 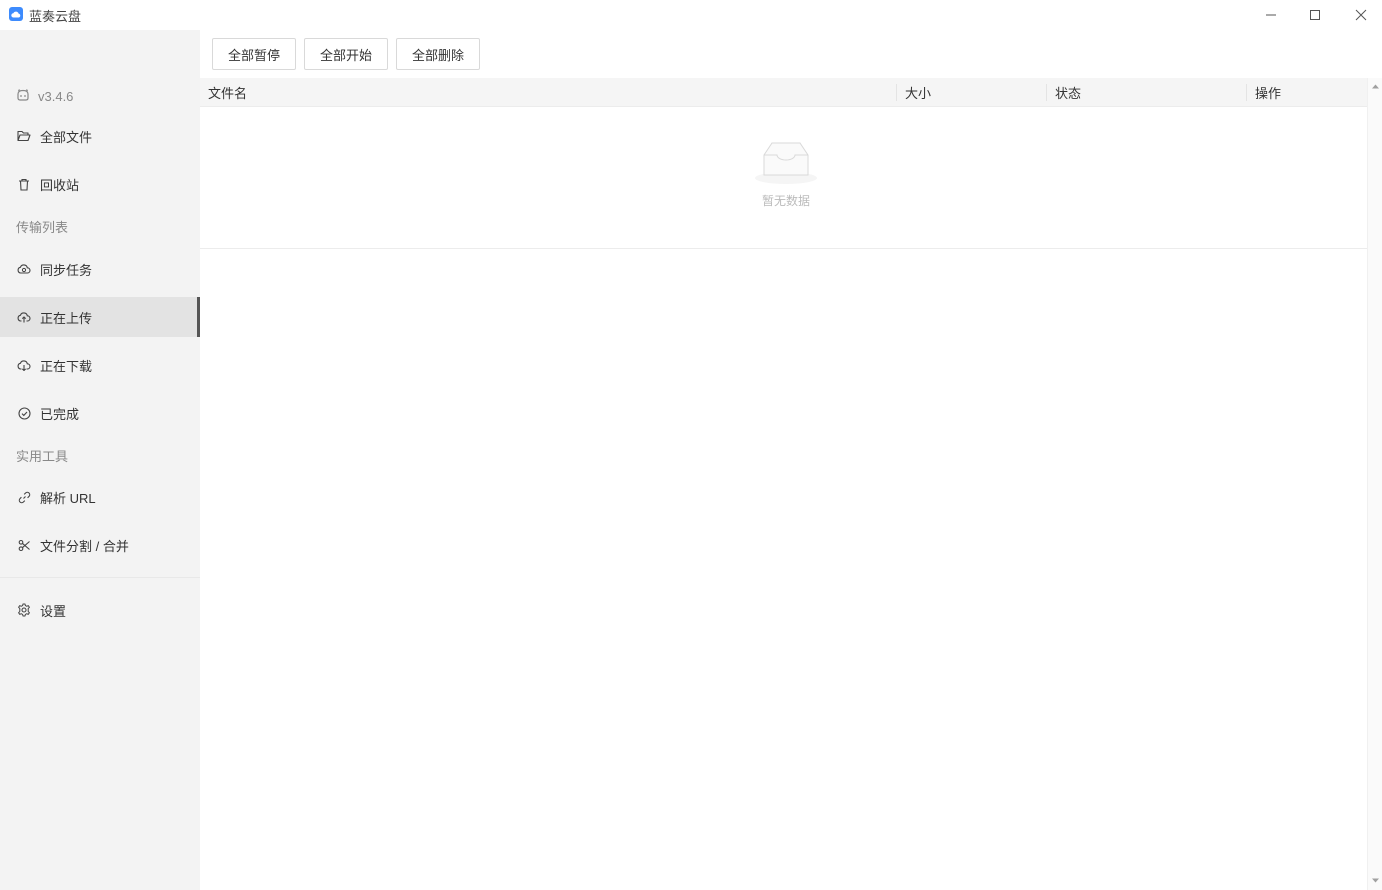 What do you see at coordinates (60, 185) in the screenshot?
I see `sidebar-item-label: 回收站` at bounding box center [60, 185].